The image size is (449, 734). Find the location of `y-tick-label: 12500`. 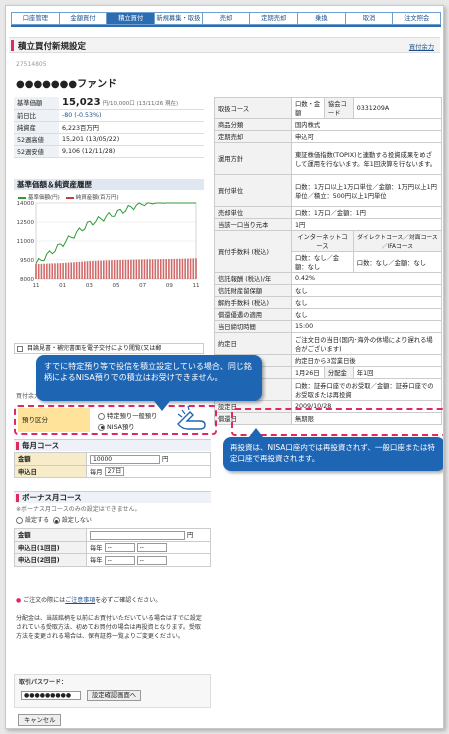

y-tick-label: 12500 is located at coordinates (26, 223).